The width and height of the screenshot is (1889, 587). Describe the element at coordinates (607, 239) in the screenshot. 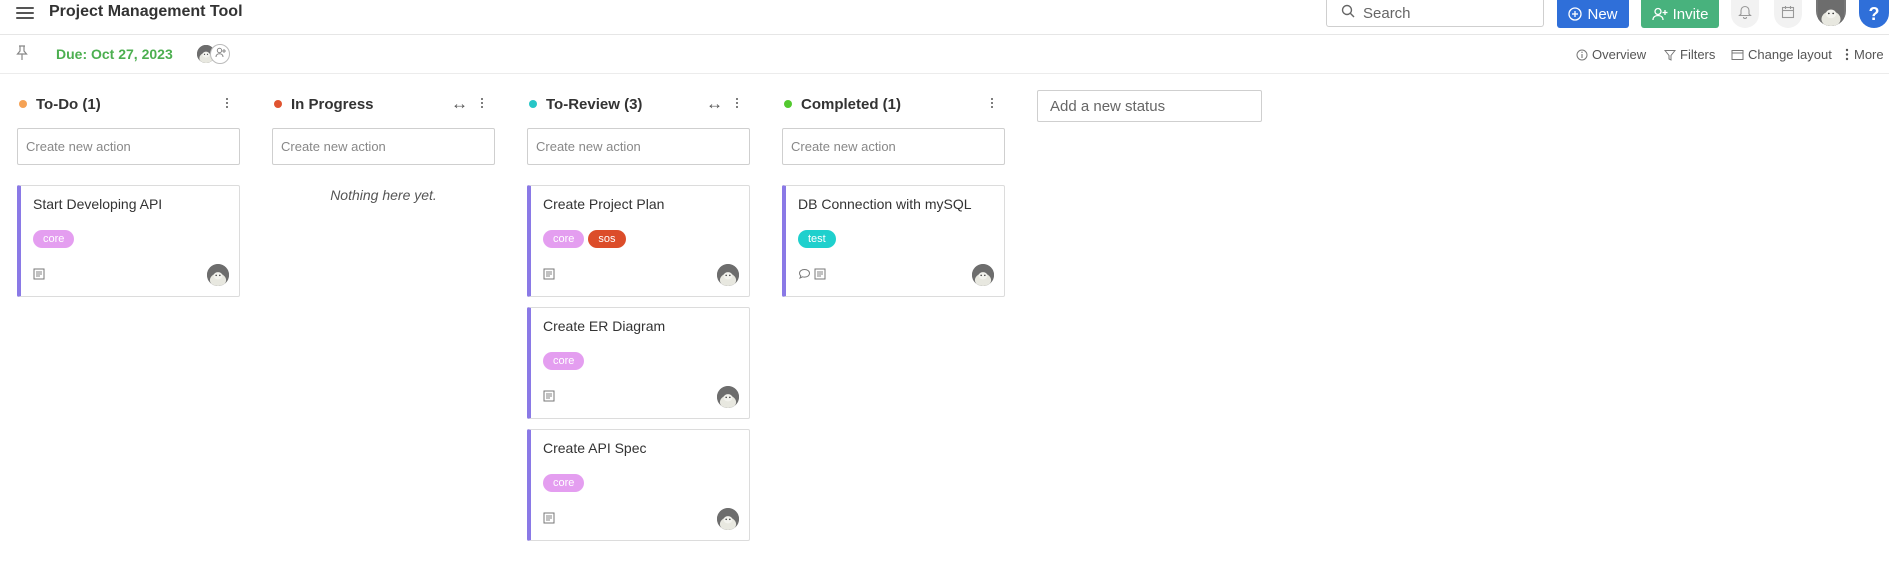

I see `tag-badge: sos` at that location.